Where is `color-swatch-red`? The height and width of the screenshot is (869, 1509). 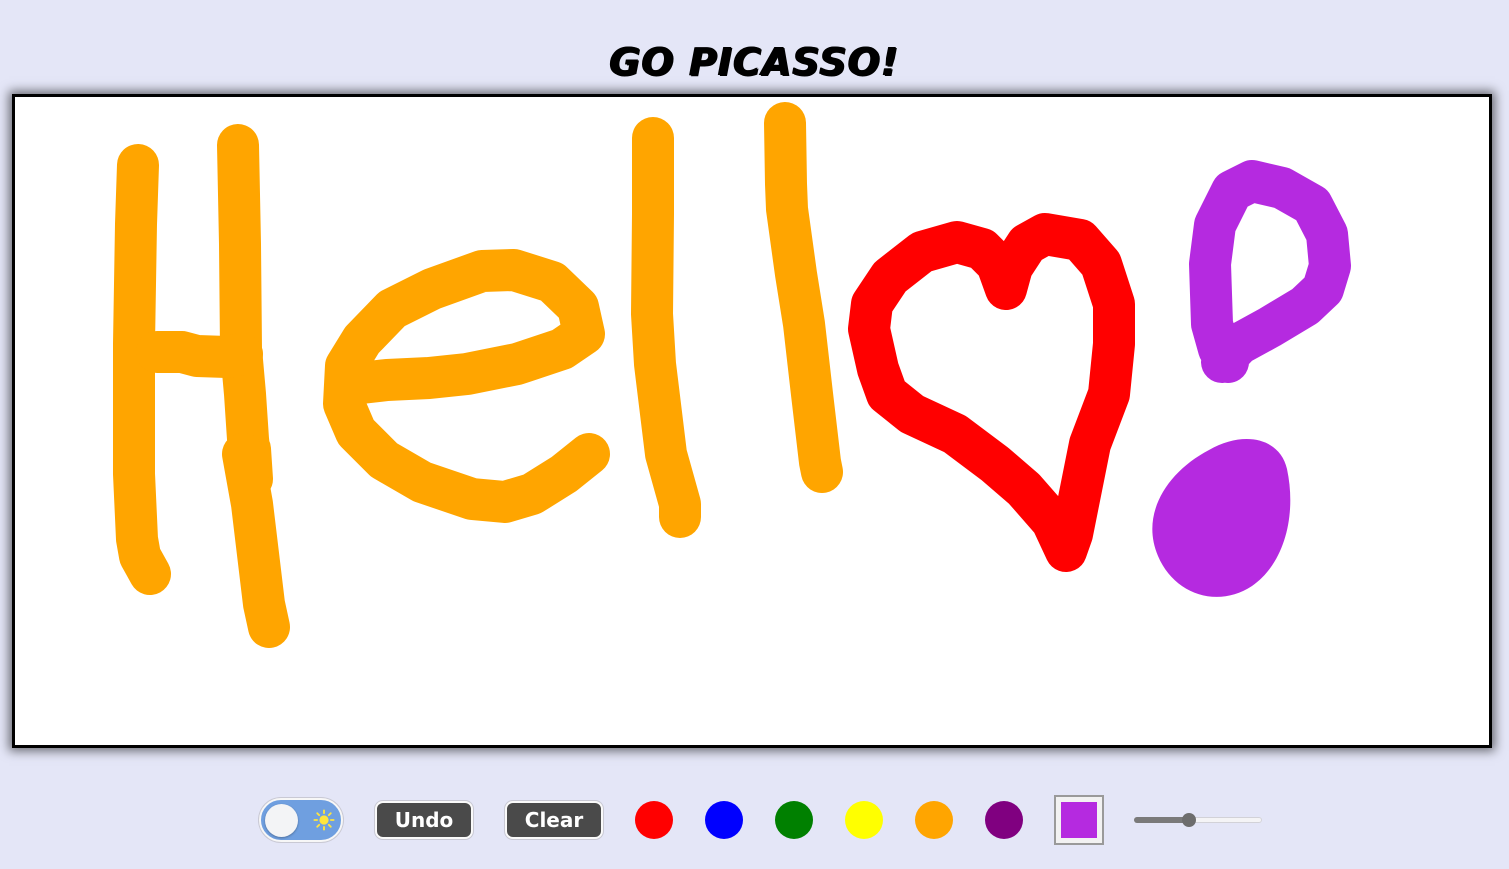
color-swatch-red is located at coordinates (654, 820).